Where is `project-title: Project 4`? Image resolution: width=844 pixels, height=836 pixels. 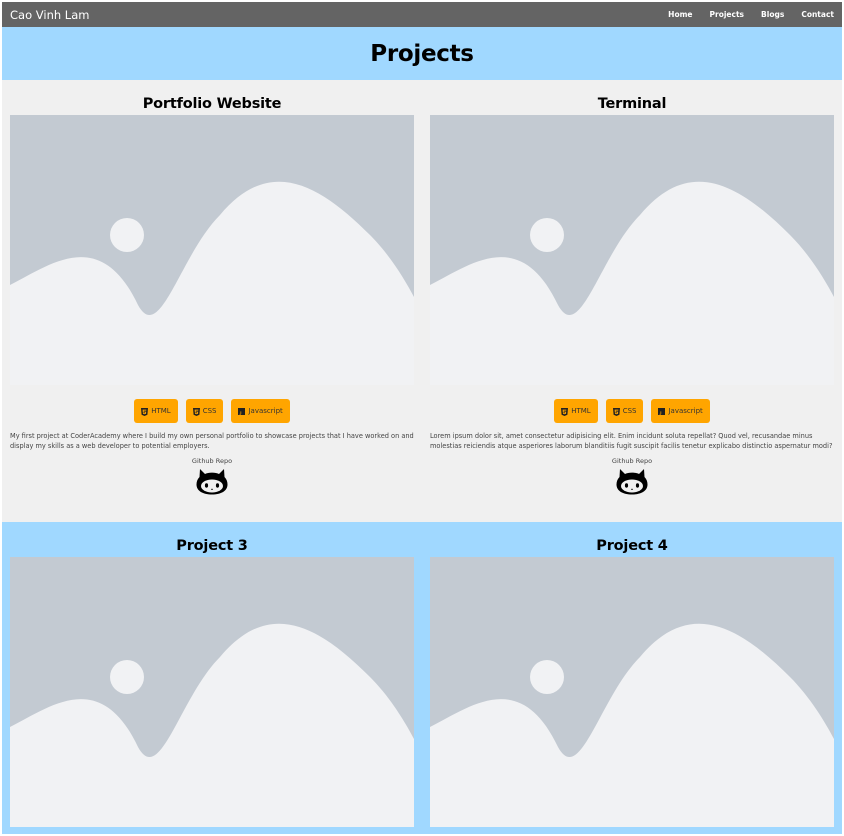 project-title: Project 4 is located at coordinates (632, 546).